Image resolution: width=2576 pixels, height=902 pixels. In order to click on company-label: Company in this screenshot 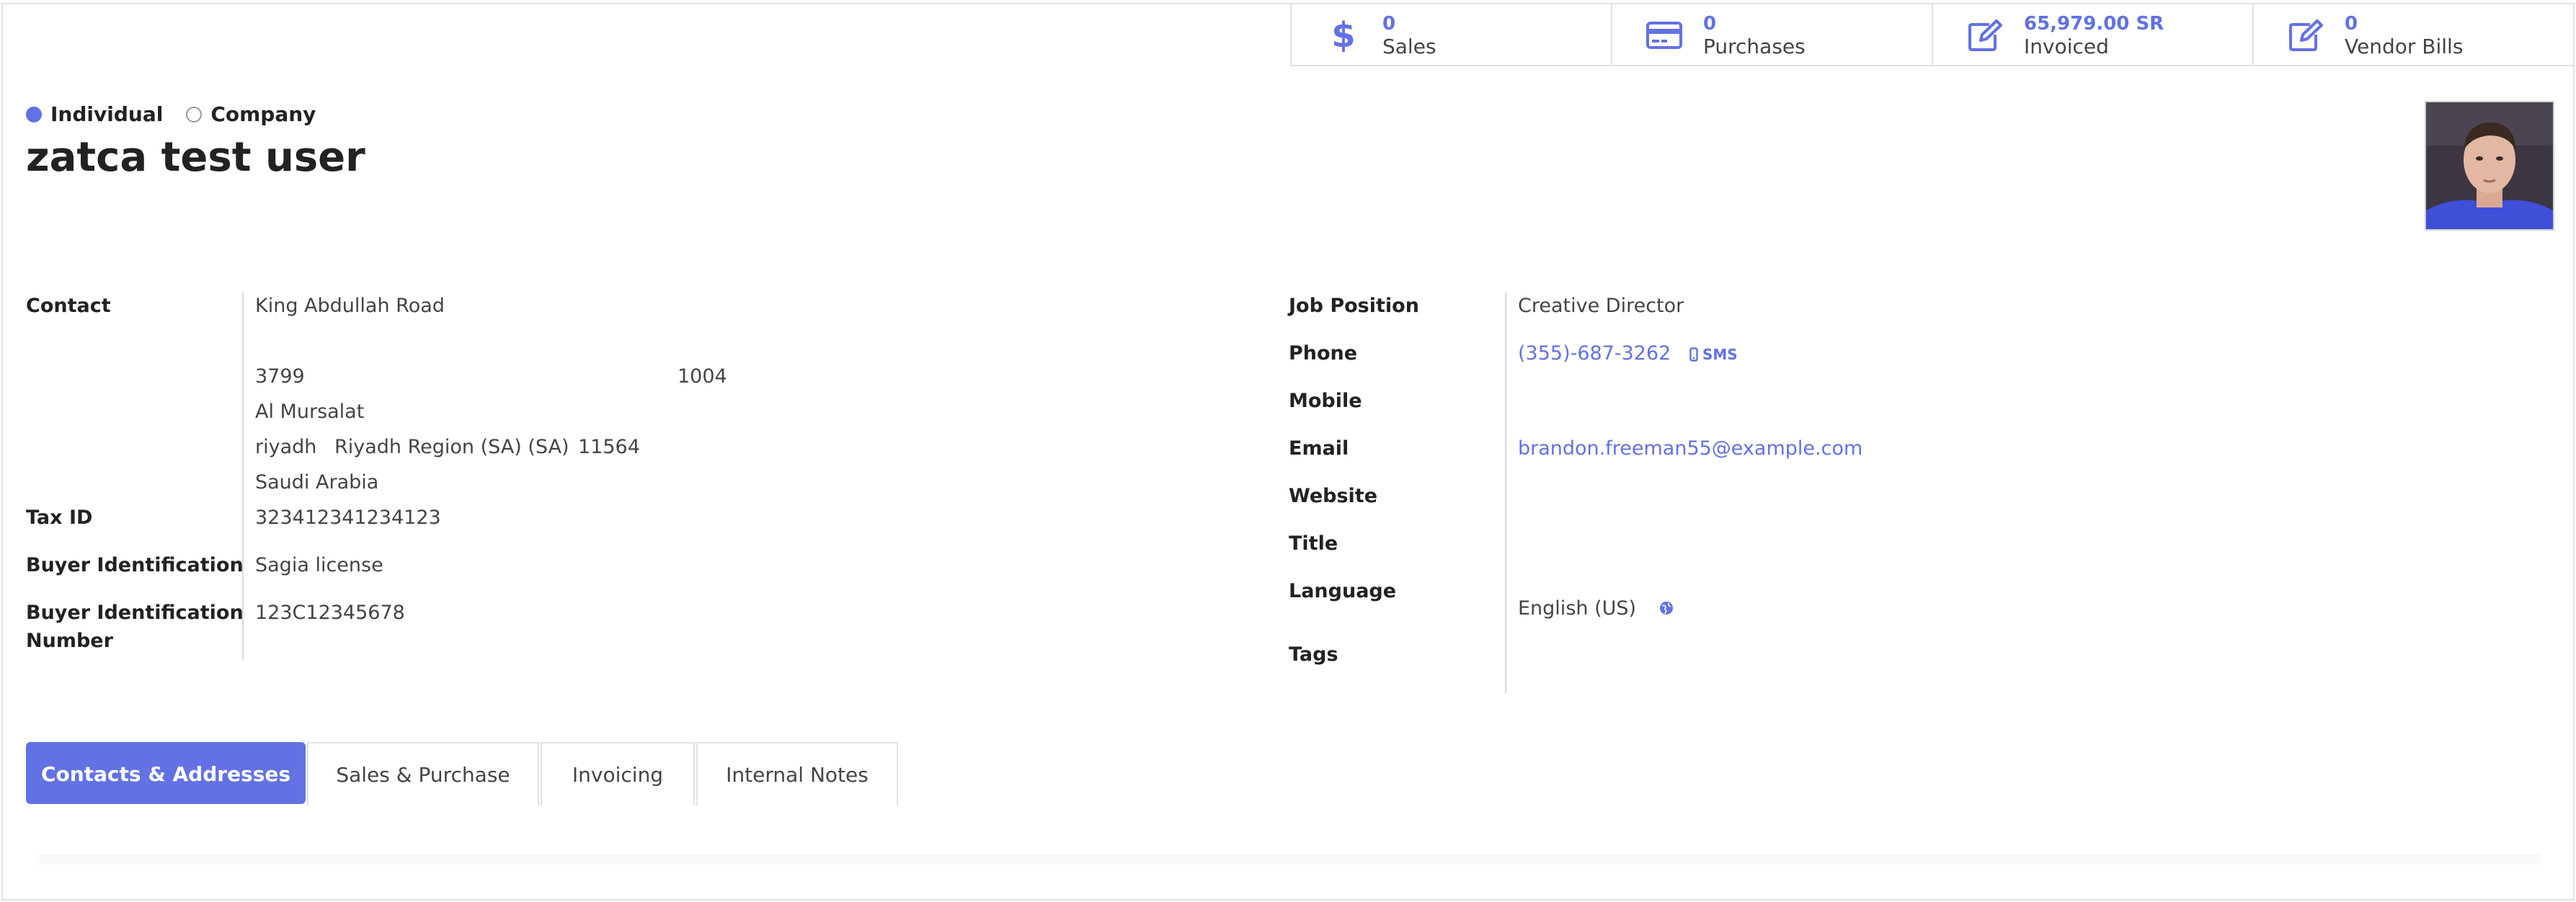, I will do `click(263, 114)`.